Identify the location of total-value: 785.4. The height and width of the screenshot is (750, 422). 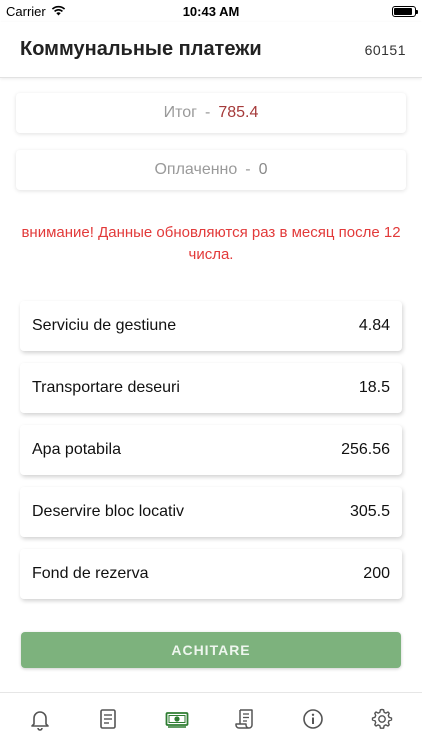
(238, 112).